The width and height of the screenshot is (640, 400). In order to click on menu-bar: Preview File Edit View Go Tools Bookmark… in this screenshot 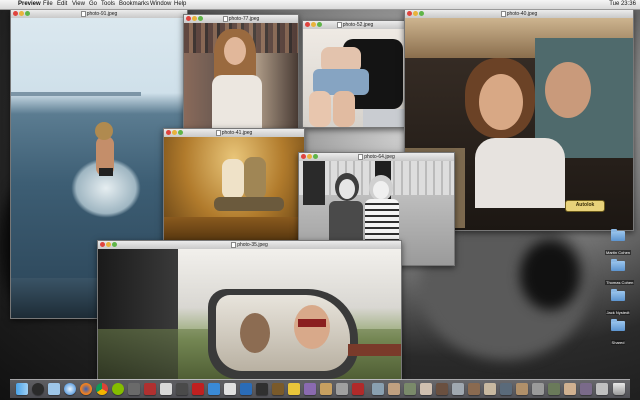, I will do `click(320, 5)`.